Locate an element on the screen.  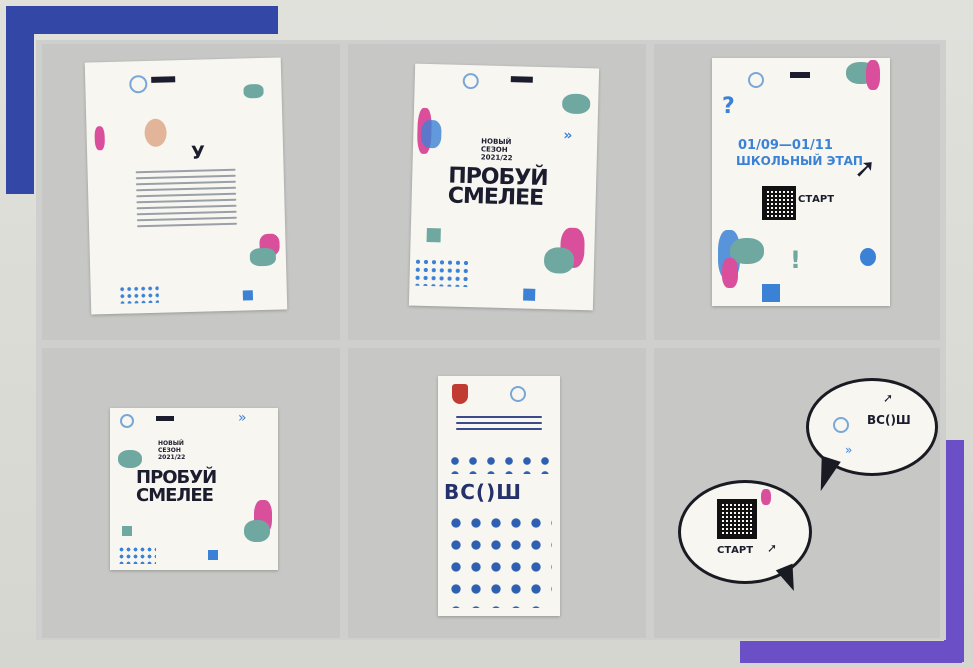
title-line-1: ПРОБУЙ is located at coordinates (176, 477).